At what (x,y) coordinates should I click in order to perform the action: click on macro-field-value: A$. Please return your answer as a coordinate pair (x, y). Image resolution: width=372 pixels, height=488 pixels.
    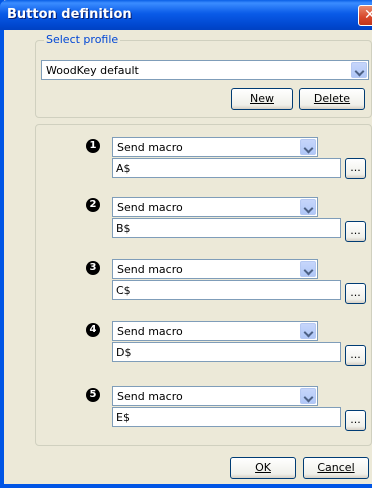
    Looking at the image, I should click on (123, 168).